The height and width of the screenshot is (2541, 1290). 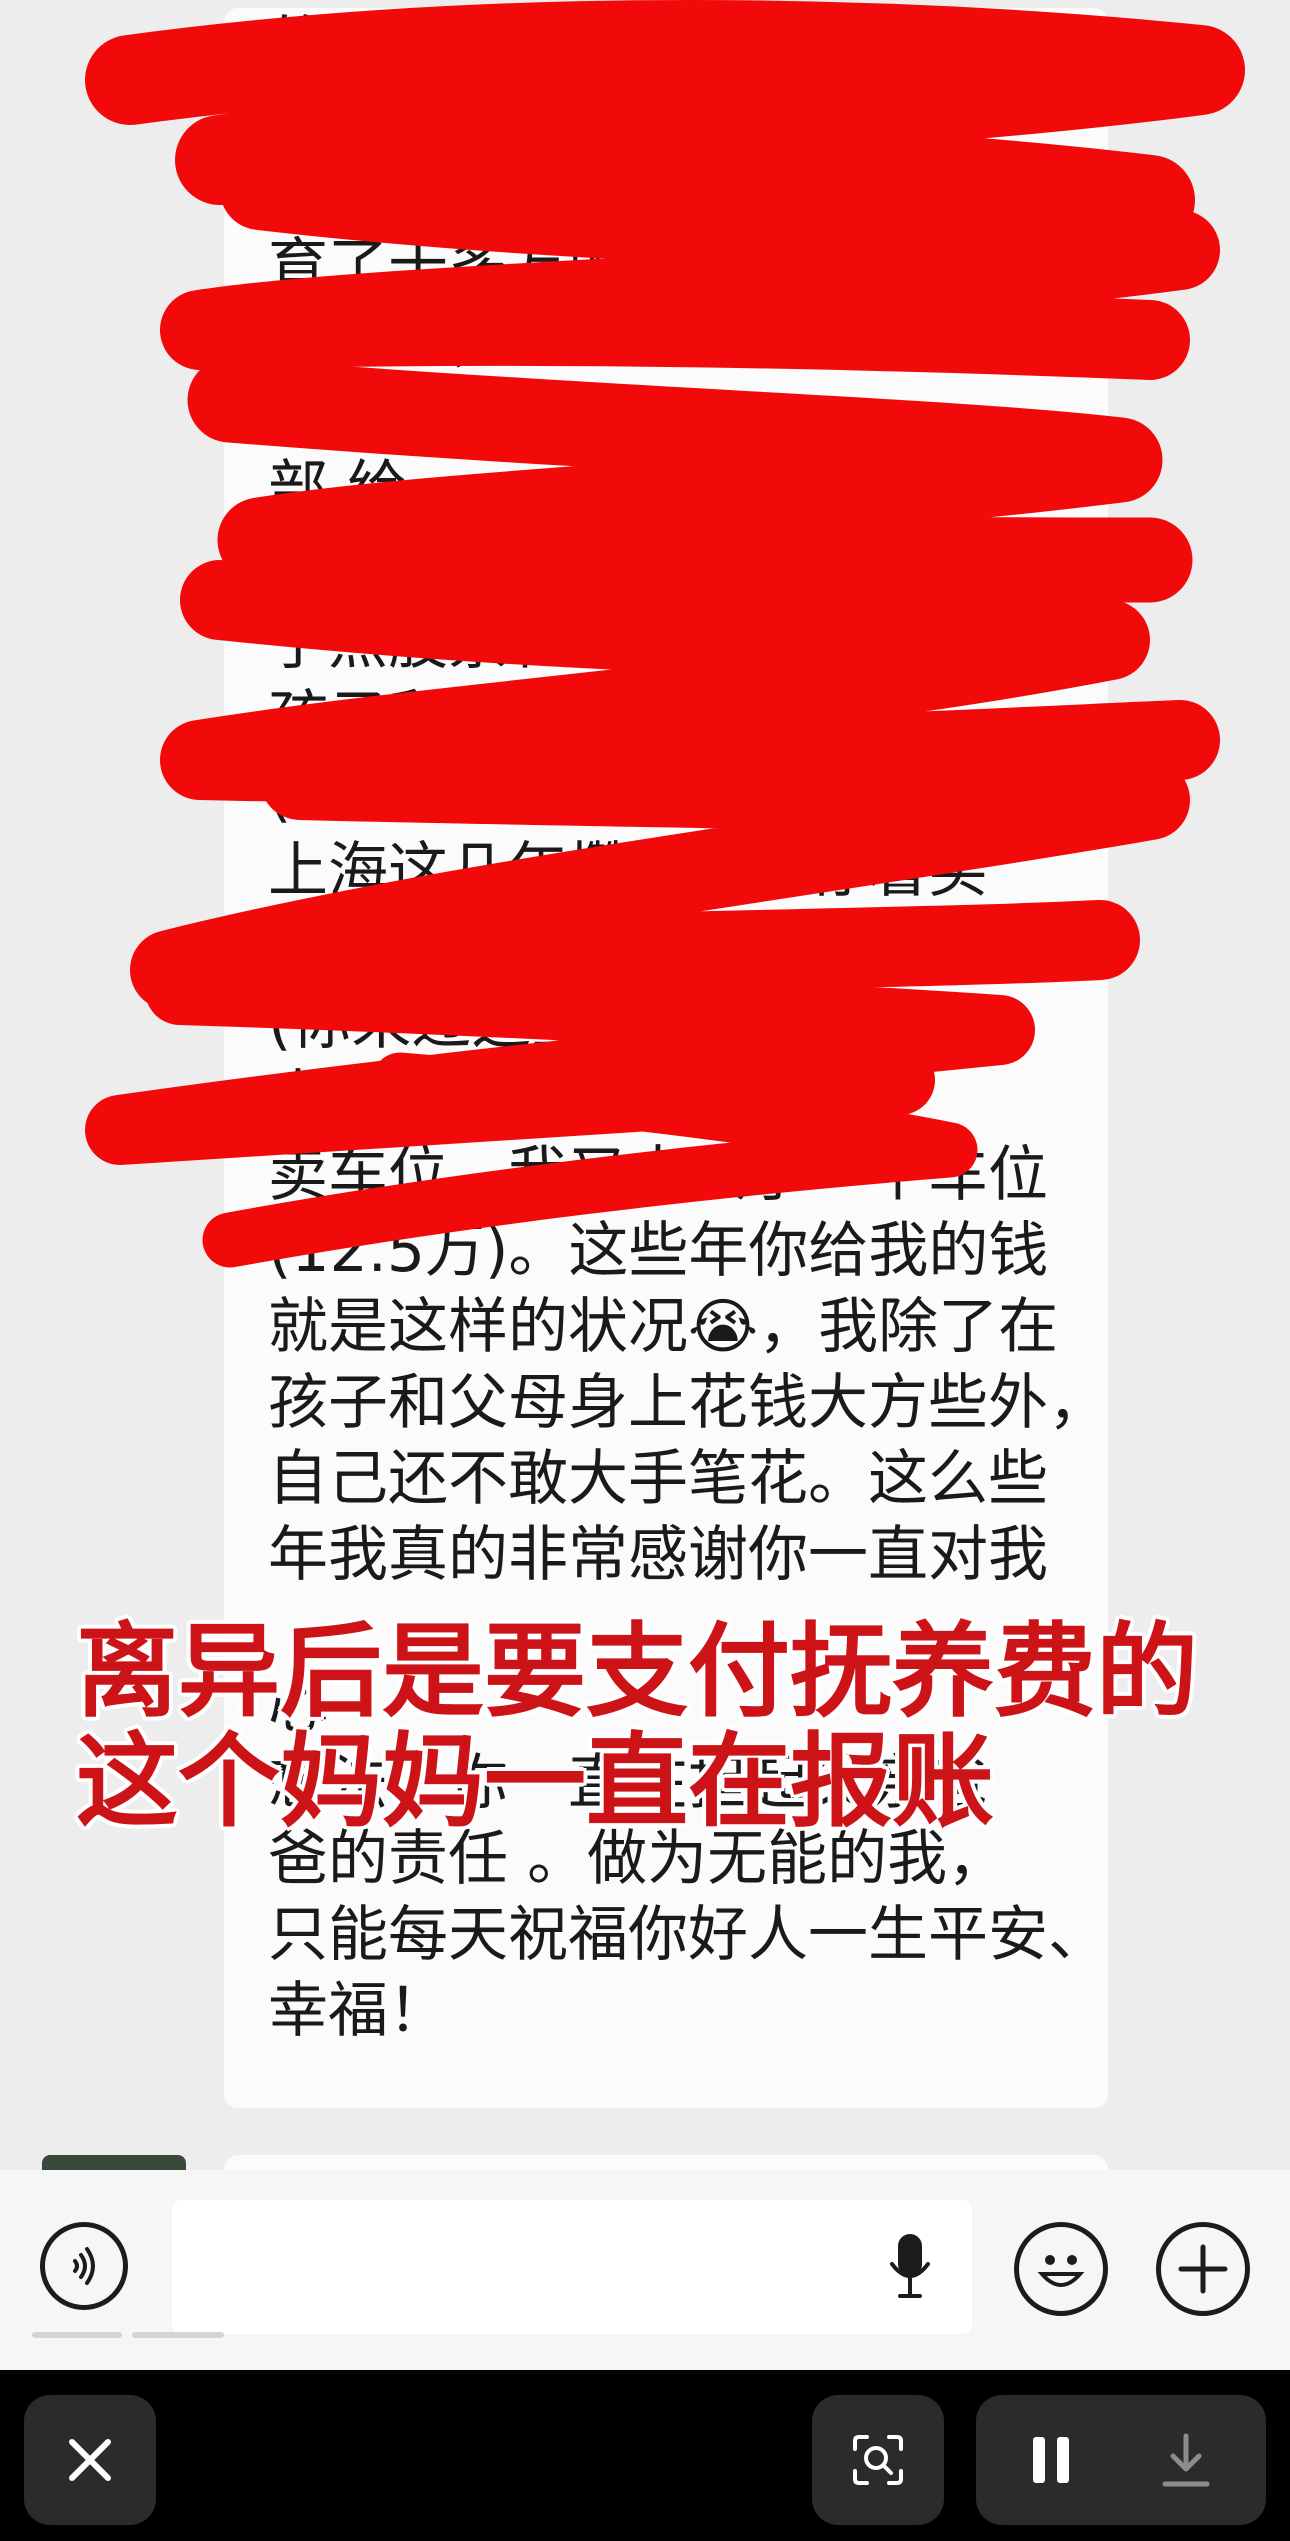 What do you see at coordinates (572, 2267) in the screenshot?
I see `message-text-input` at bounding box center [572, 2267].